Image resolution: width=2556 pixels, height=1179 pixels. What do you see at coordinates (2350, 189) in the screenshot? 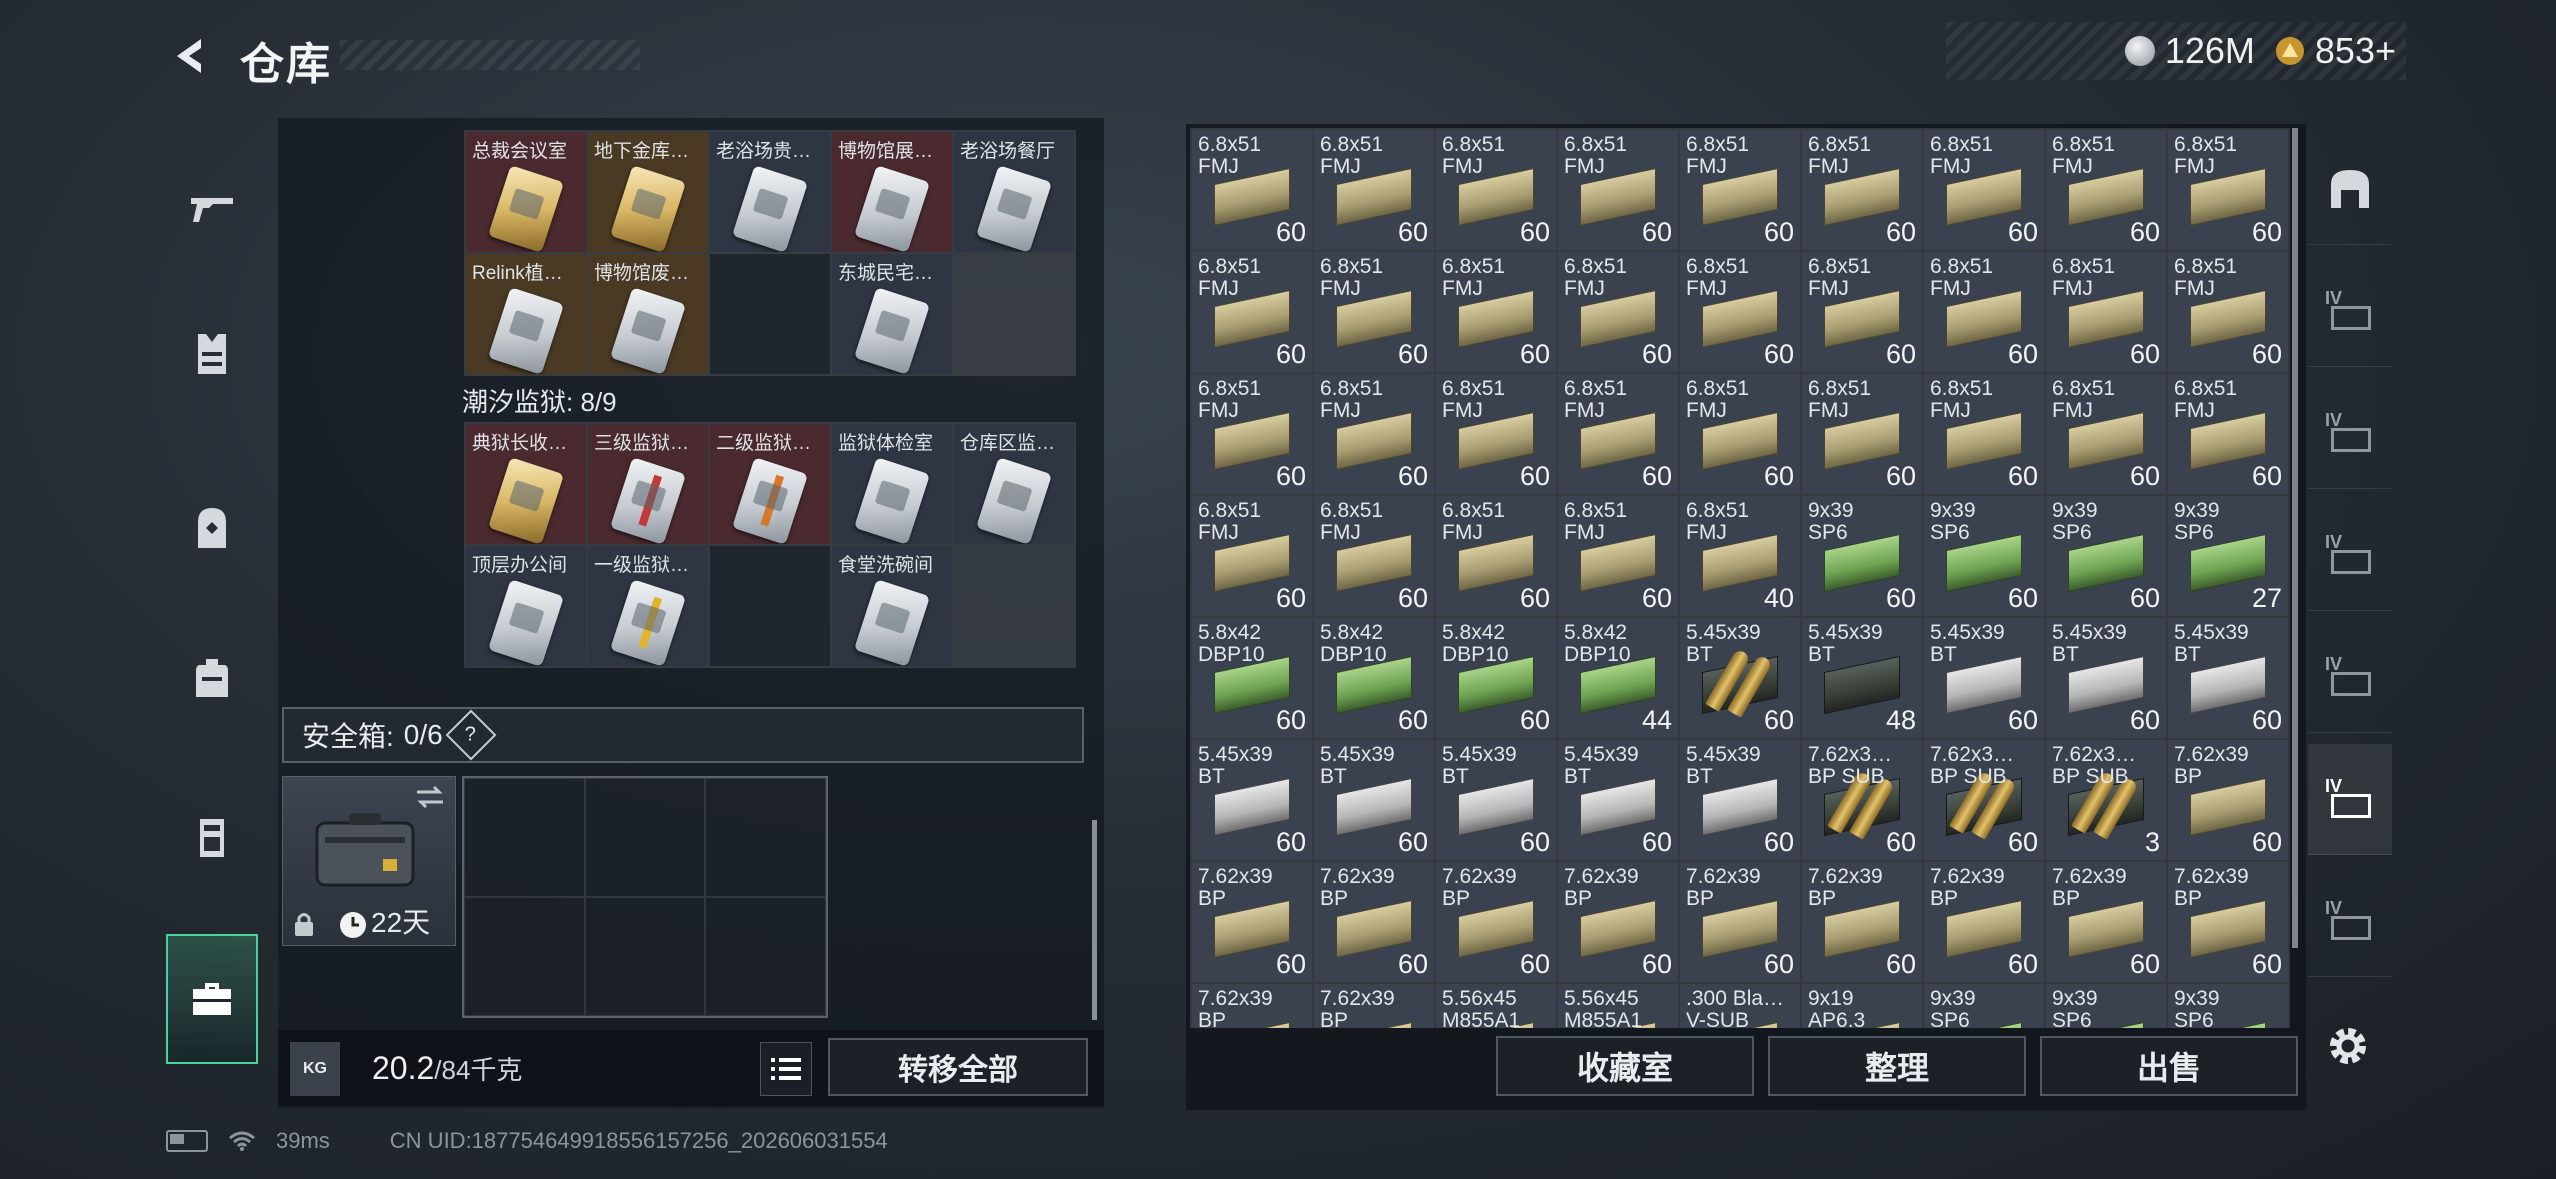
I see `filter-all` at bounding box center [2350, 189].